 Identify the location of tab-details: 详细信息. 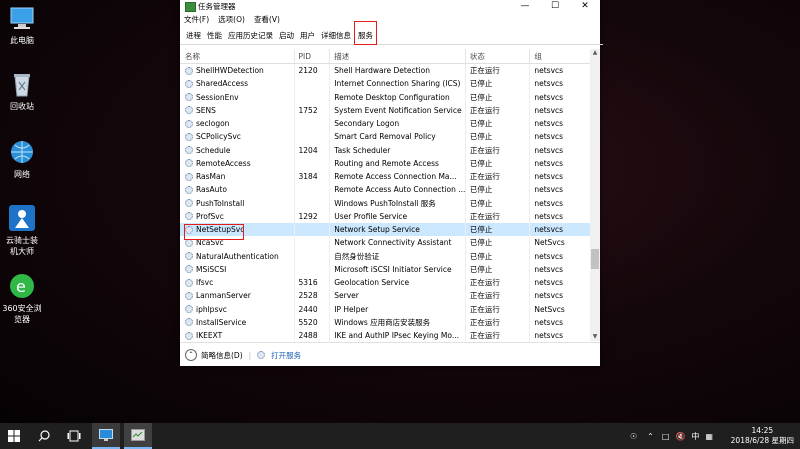
(336, 36).